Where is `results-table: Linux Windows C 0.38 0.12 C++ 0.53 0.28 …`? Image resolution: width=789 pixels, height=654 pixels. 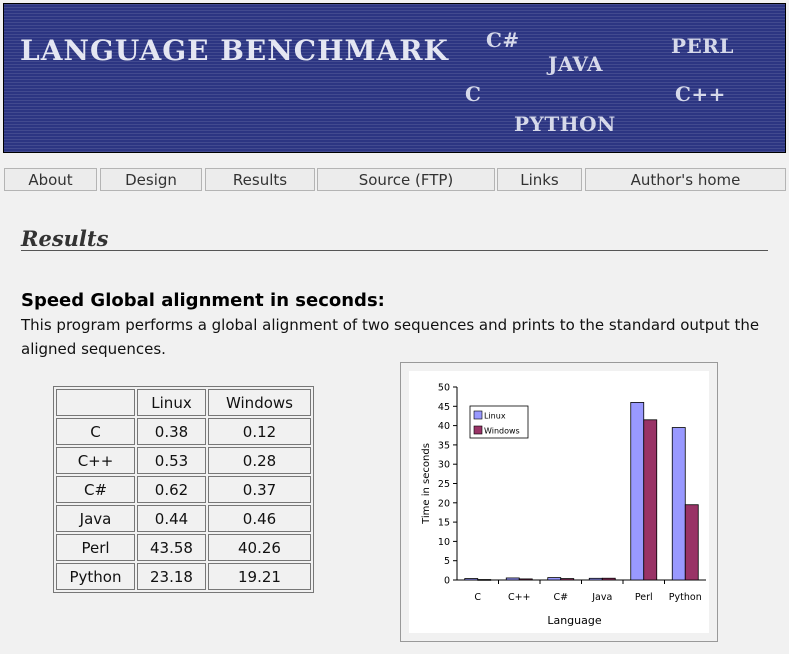 results-table: Linux Windows C 0.38 0.12 C++ 0.53 0.28 … is located at coordinates (183, 489).